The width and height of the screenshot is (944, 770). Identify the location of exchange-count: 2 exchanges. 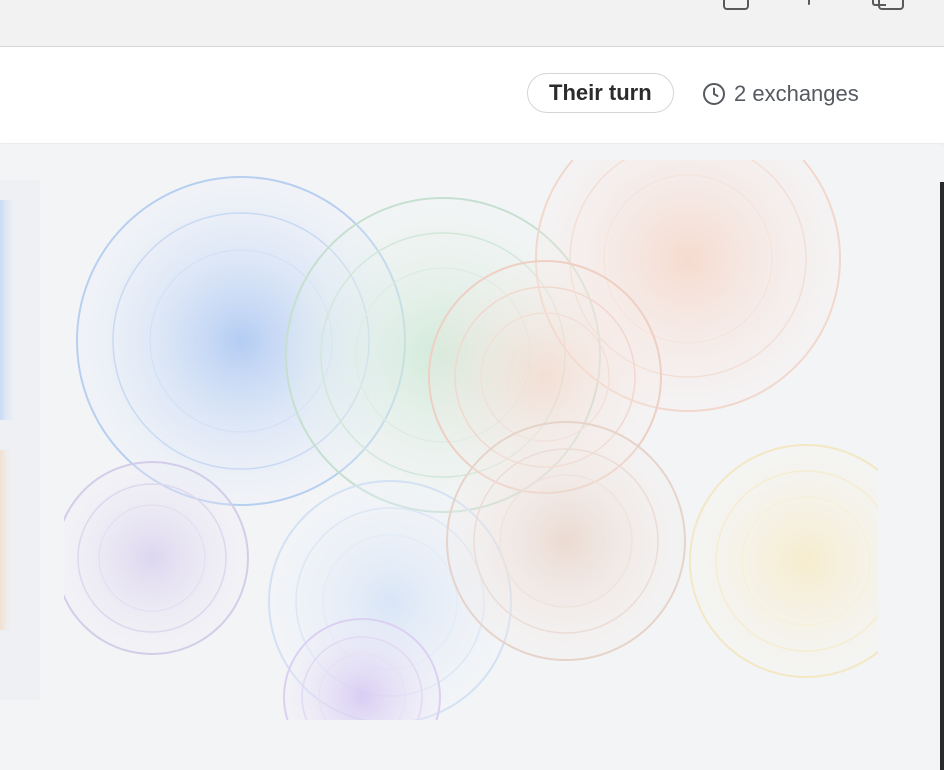
(780, 94).